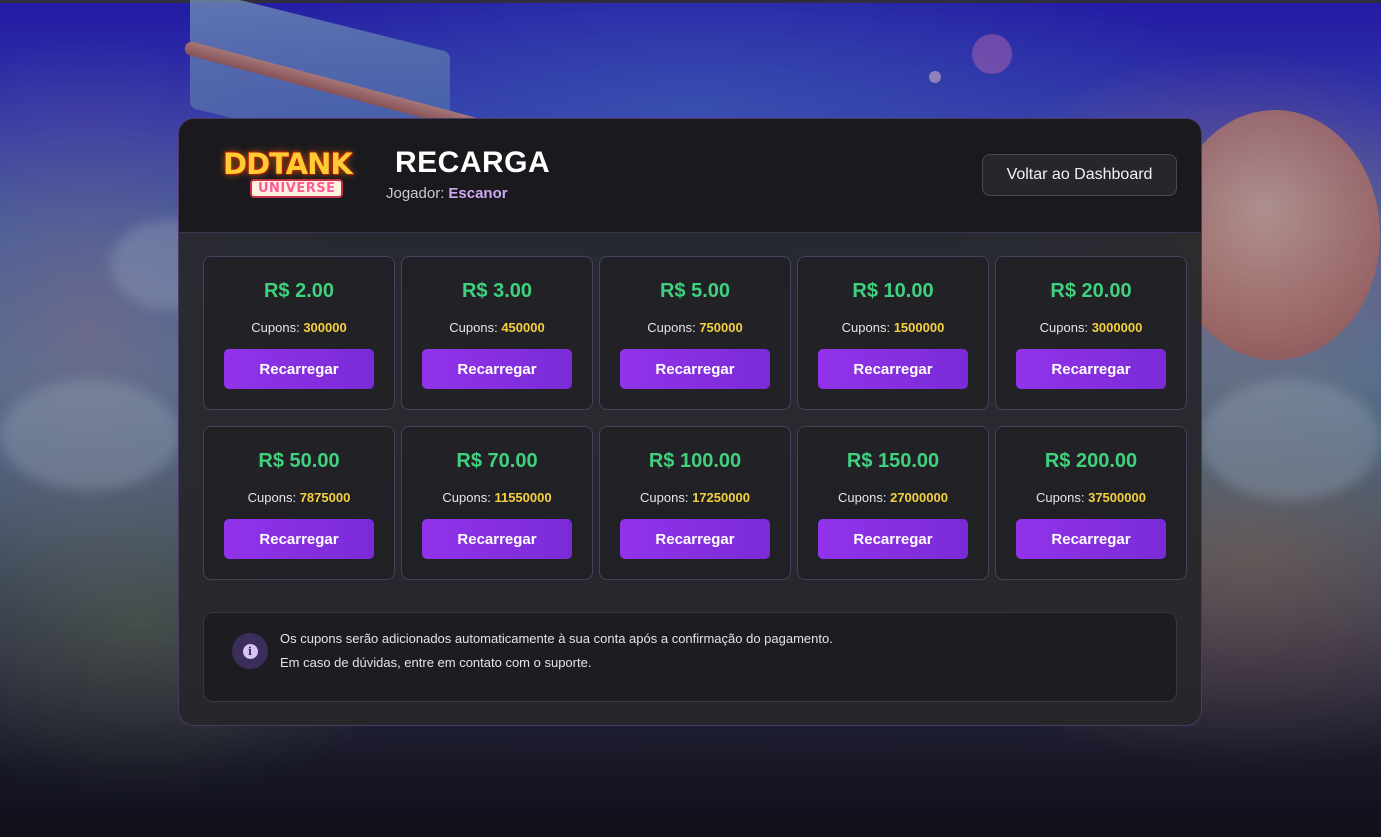  I want to click on player-label: Jogador:, so click(415, 193).